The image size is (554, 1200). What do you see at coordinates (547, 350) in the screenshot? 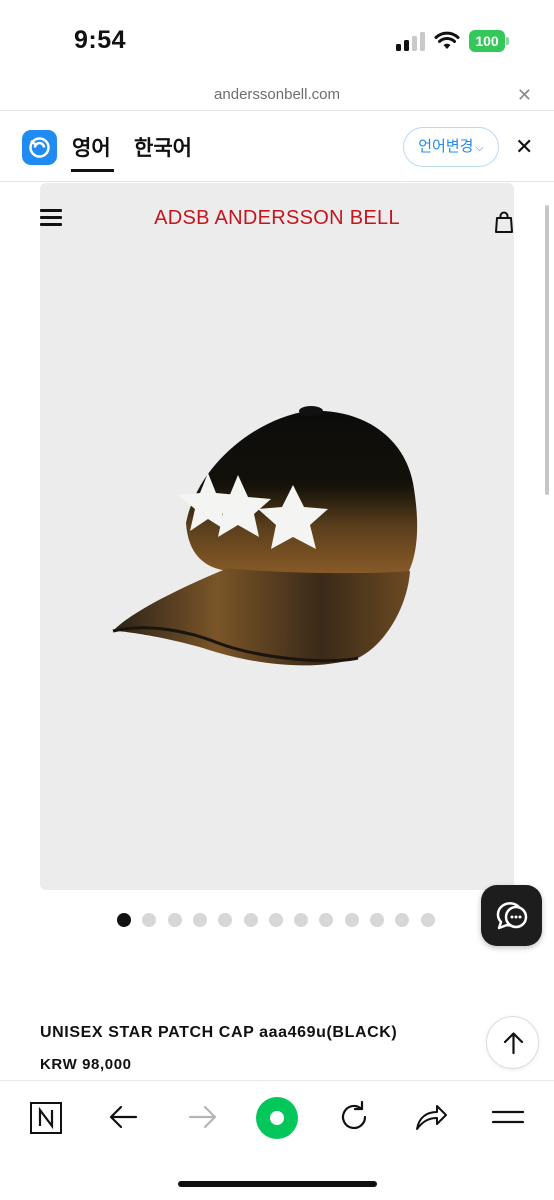
I see `scrollbar` at bounding box center [547, 350].